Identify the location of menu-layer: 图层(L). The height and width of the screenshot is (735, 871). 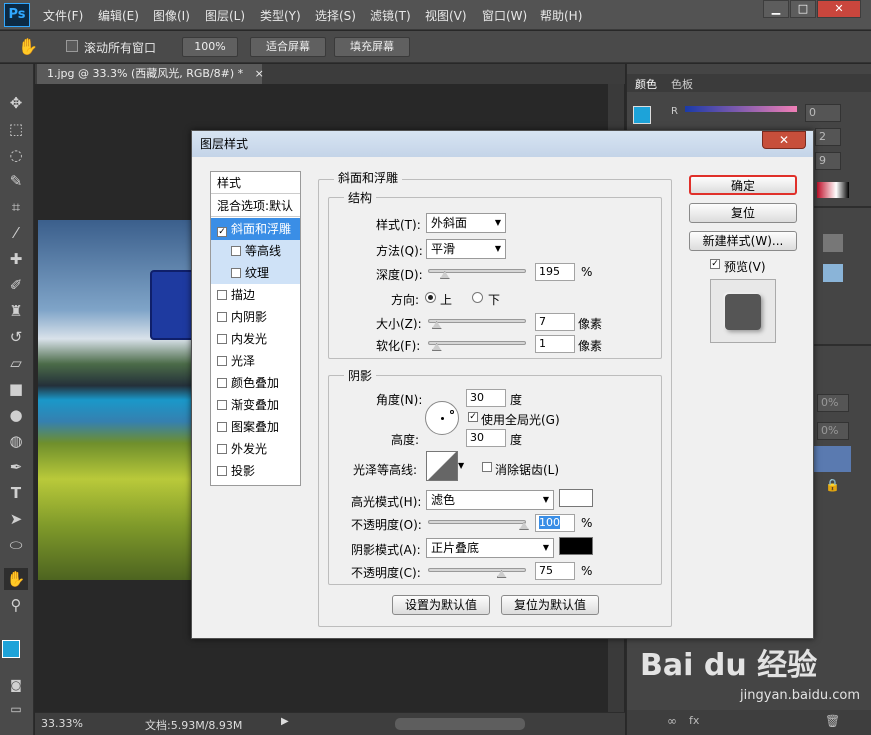
(225, 15).